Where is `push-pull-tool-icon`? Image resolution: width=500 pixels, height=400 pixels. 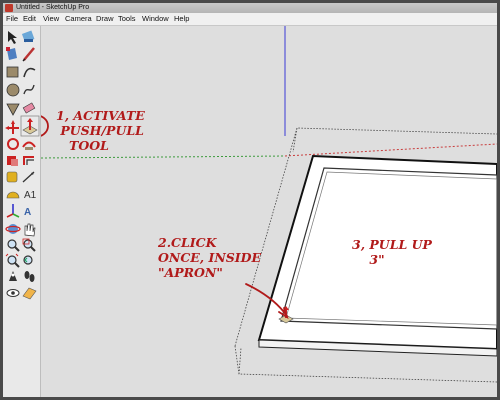
push-pull-tool-icon is located at coordinates (30, 126).